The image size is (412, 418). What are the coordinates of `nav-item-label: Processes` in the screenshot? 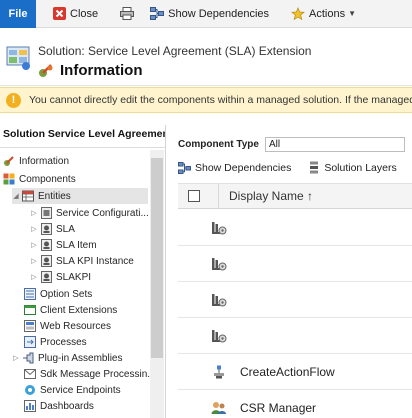 It's located at (63, 342).